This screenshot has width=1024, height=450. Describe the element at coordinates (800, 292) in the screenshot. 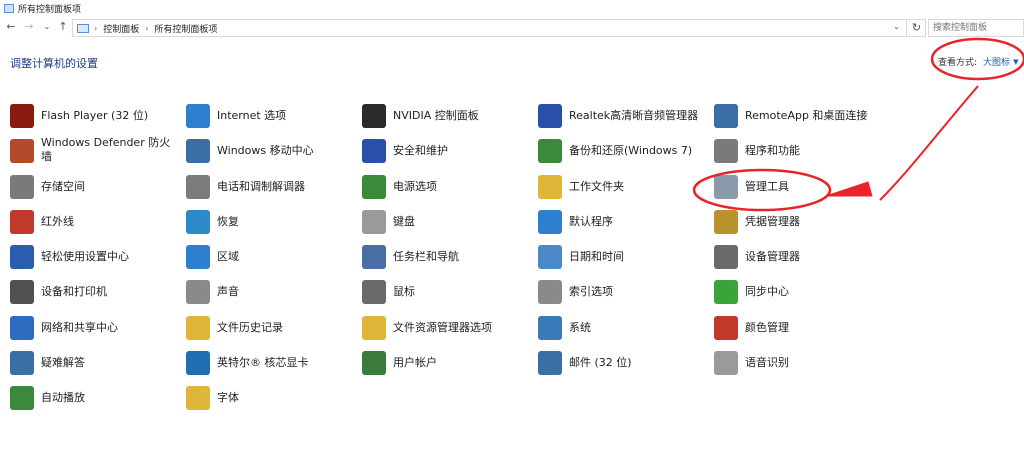

I see `control-panel-item: 同步中心` at that location.